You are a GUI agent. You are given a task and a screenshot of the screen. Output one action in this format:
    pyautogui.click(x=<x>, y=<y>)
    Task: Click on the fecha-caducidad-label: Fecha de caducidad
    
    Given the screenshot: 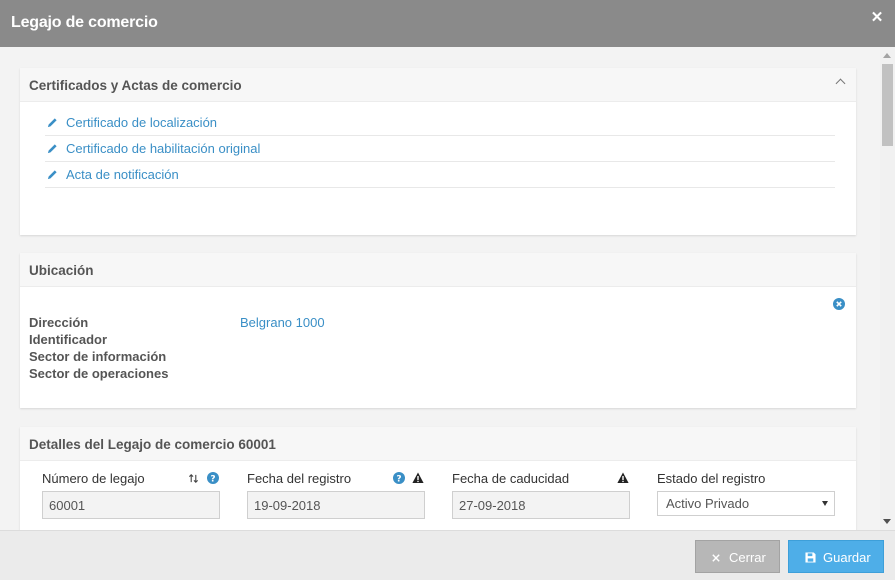 What is the action you would take?
    pyautogui.click(x=511, y=478)
    